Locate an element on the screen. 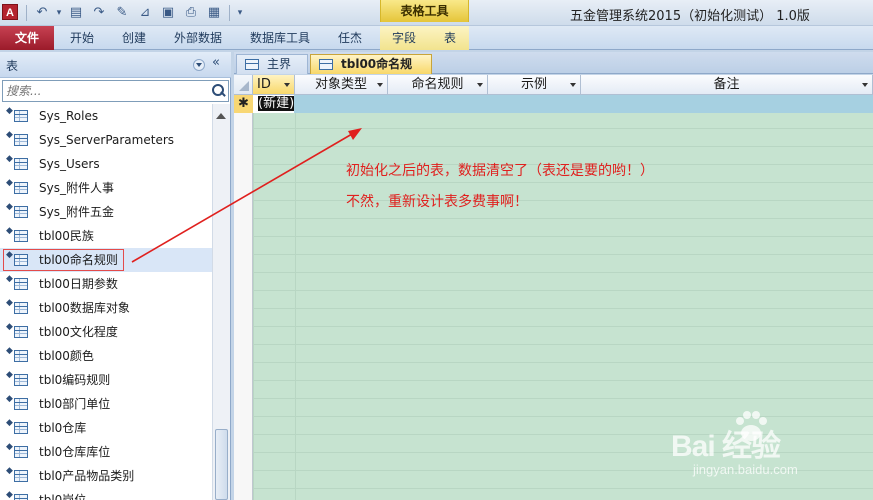 The width and height of the screenshot is (873, 500). watermark-url: jingyan.baidu.com is located at coordinates (745, 469).